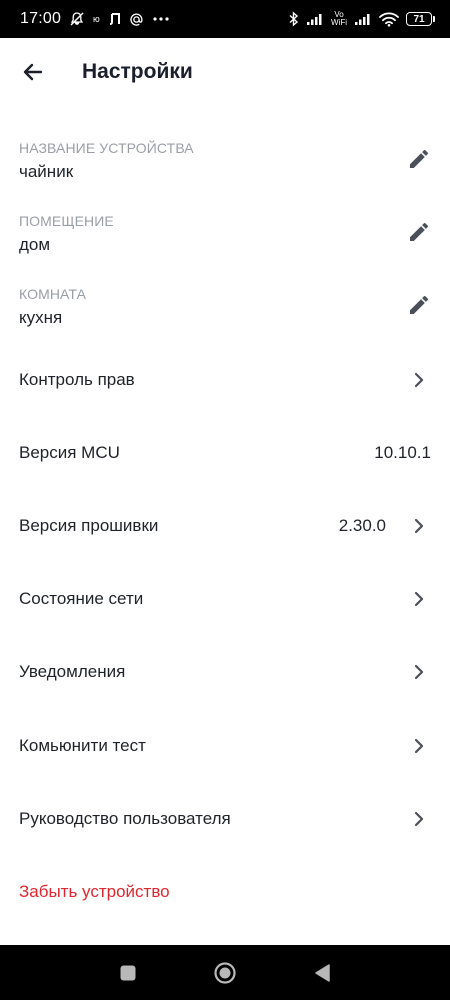  I want to click on app-icon, so click(115, 19).